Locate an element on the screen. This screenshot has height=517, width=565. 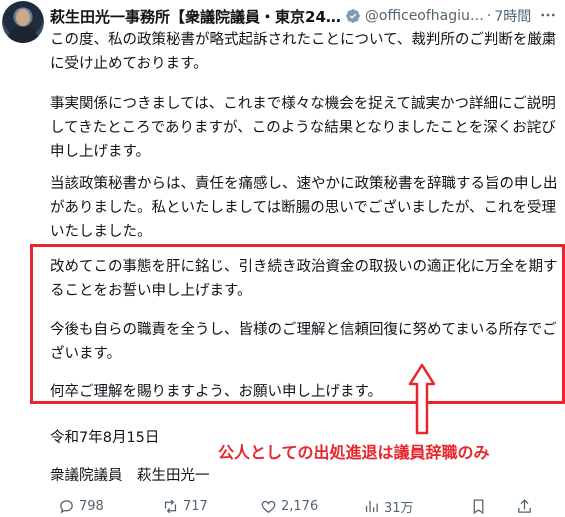
views-button: 31万 is located at coordinates (388, 506).